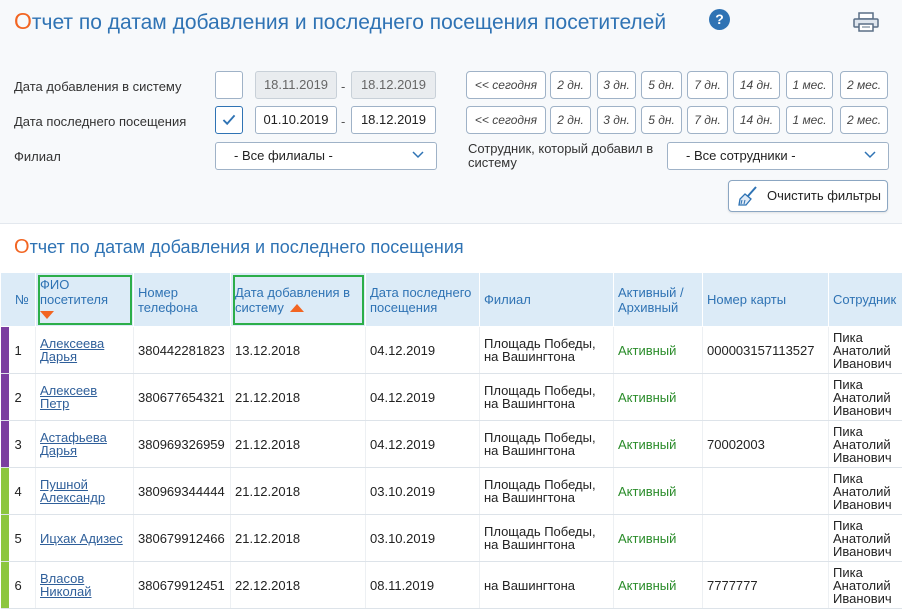 Image resolution: width=902 pixels, height=610 pixels. What do you see at coordinates (661, 85) in the screenshot?
I see `added-quick-button-3: 5 дн.` at bounding box center [661, 85].